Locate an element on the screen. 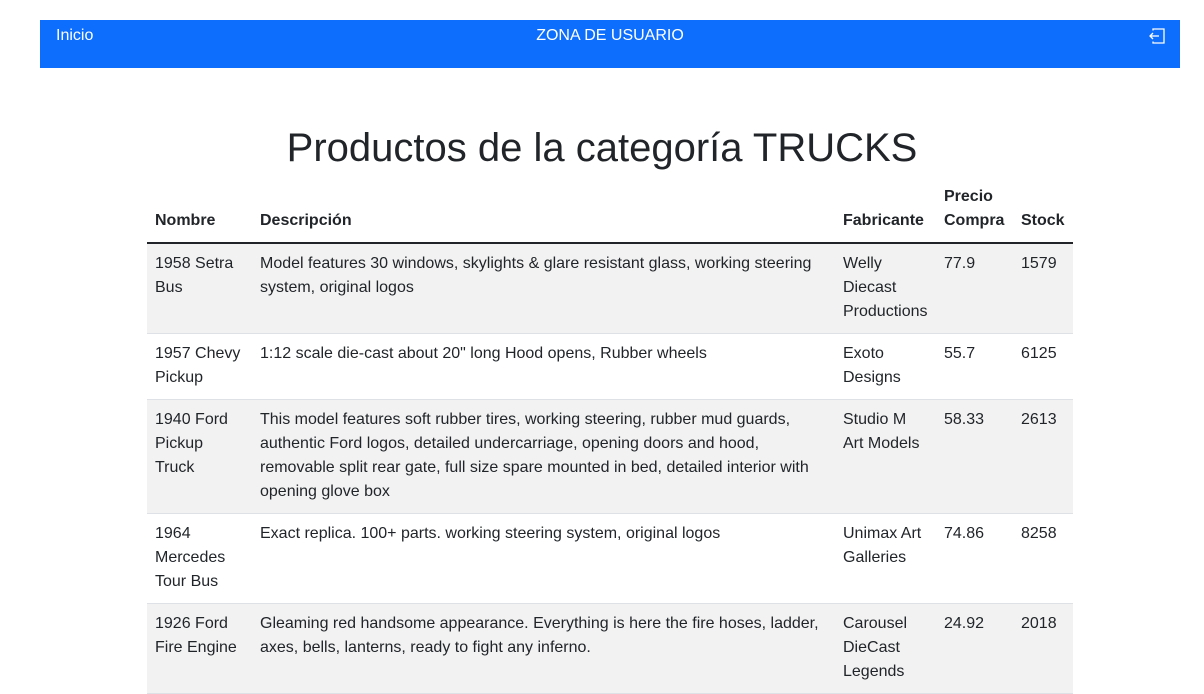  header-precio-line2: Compra is located at coordinates (974, 220).